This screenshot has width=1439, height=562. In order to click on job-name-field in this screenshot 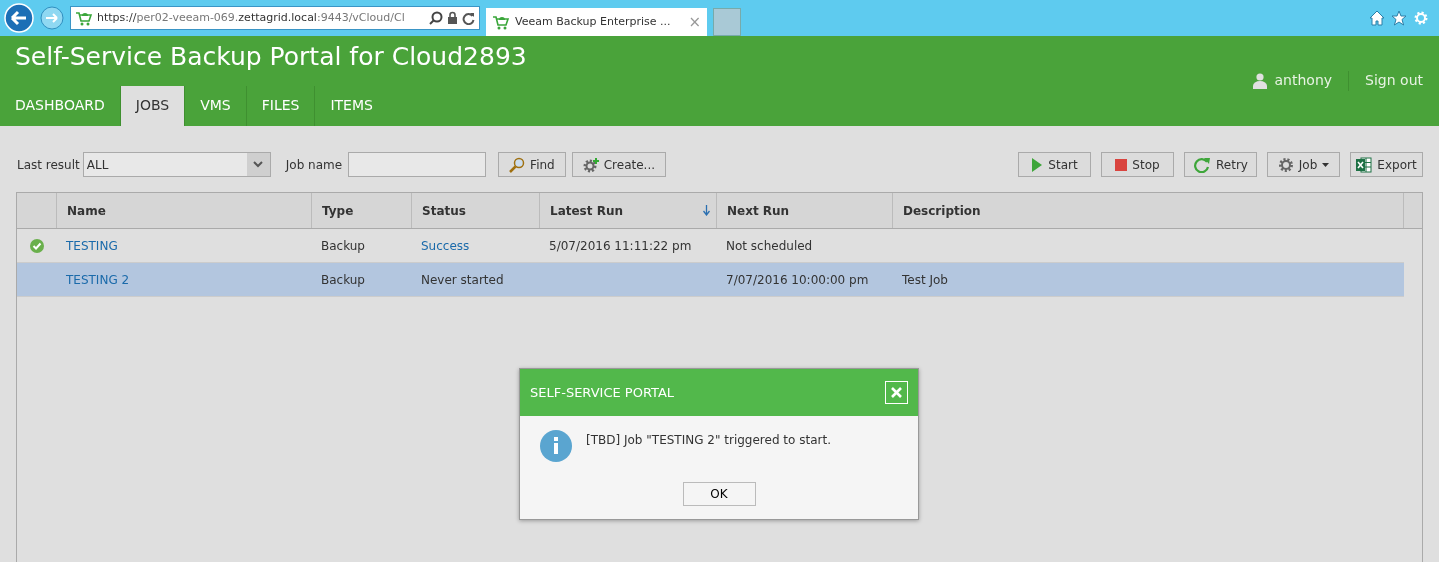, I will do `click(417, 164)`.